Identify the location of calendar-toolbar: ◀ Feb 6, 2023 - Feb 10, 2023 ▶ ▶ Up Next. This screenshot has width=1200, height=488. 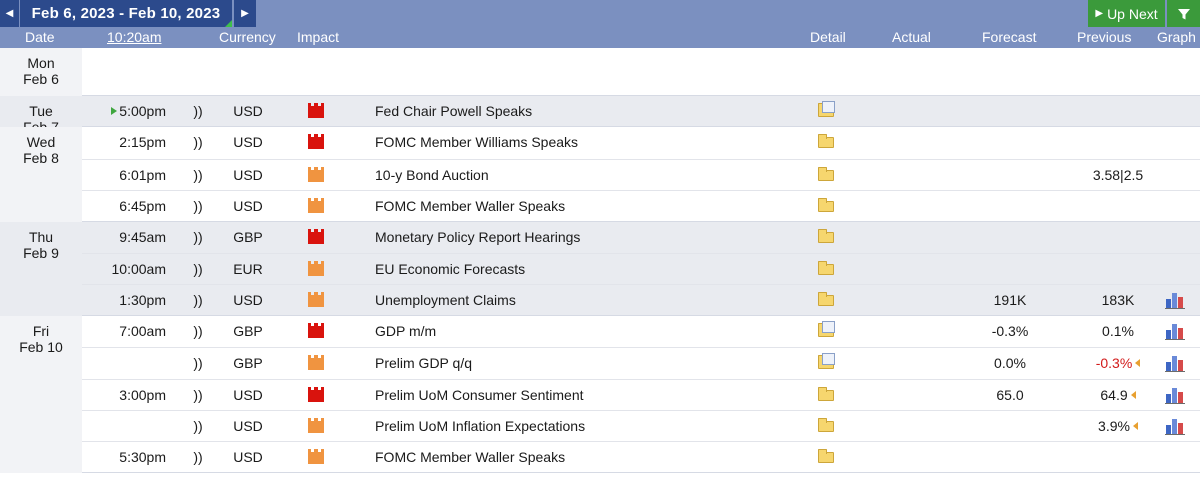
(600, 13).